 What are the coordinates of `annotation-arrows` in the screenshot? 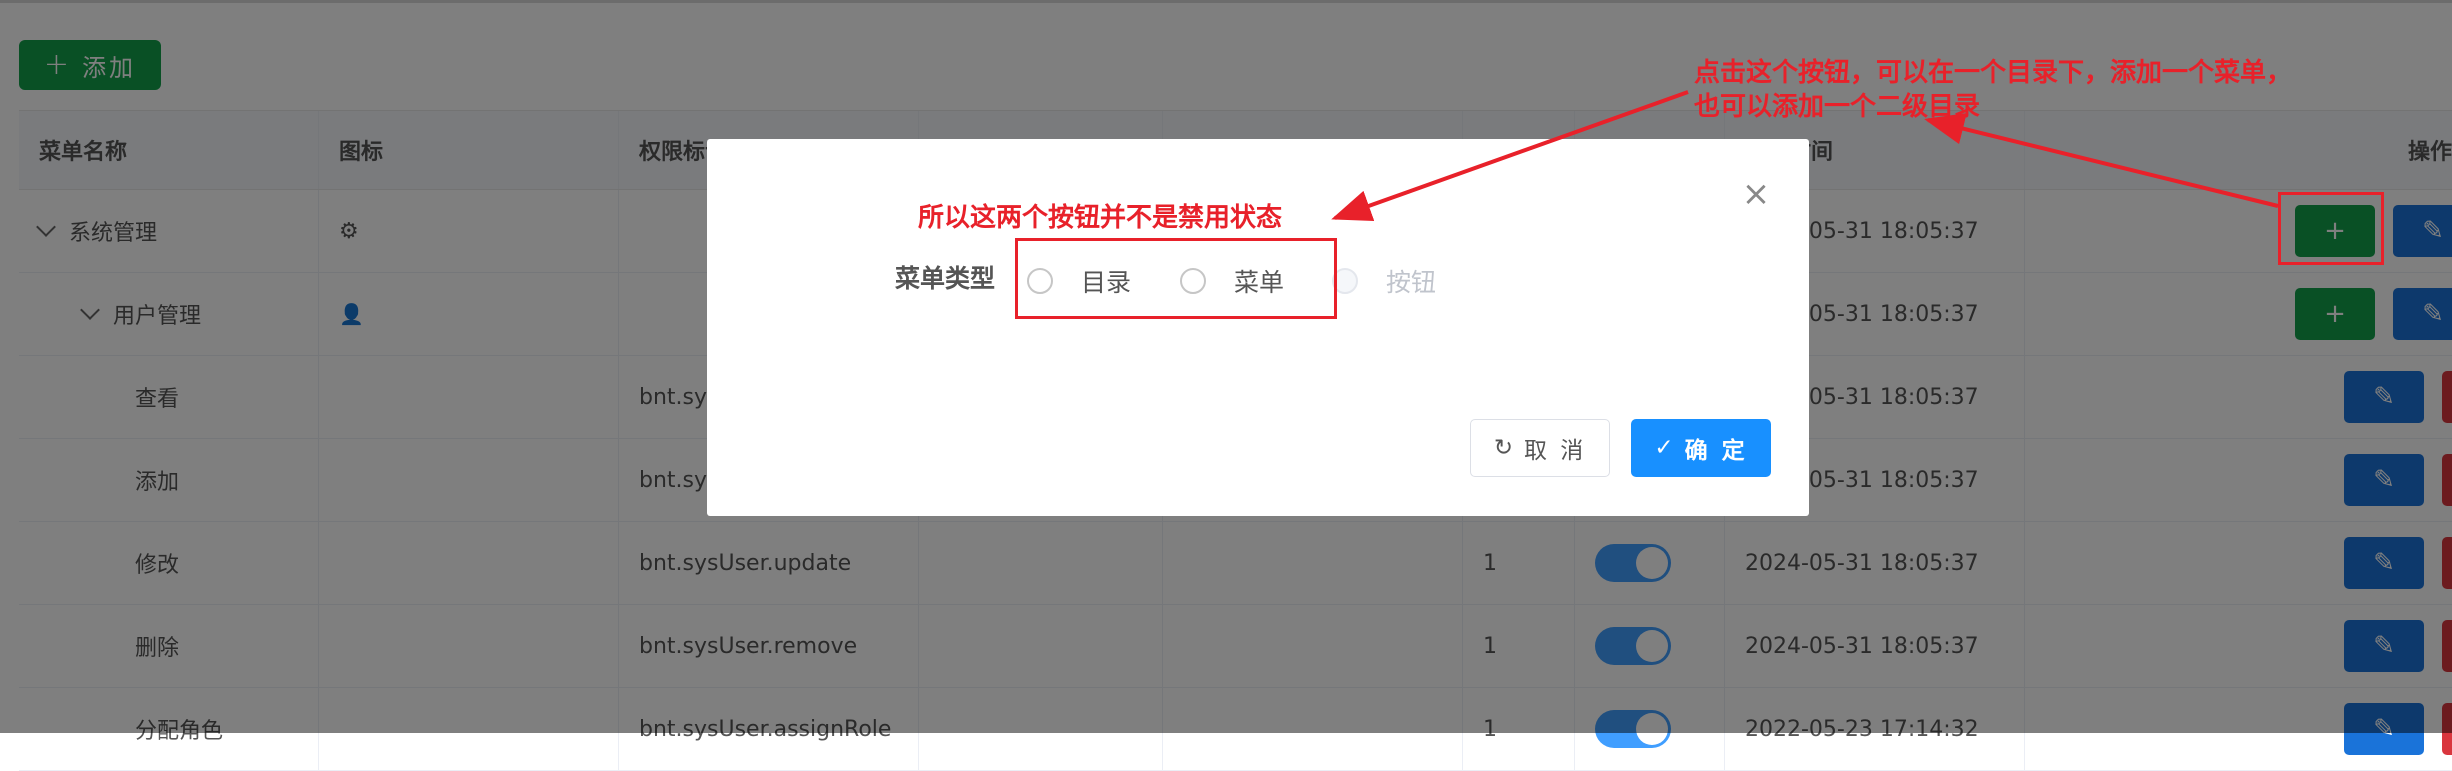 It's located at (1805, 155).